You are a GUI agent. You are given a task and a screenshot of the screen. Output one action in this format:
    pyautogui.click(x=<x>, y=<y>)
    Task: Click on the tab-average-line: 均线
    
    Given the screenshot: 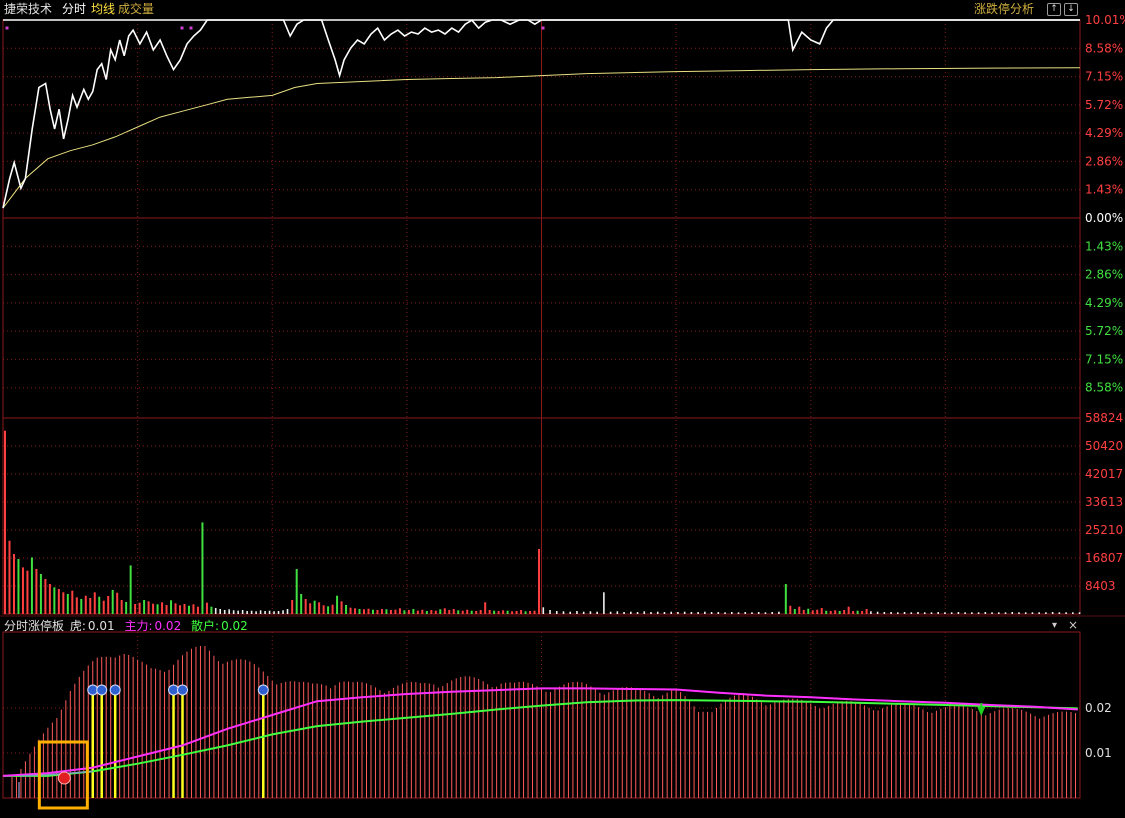 What is the action you would take?
    pyautogui.click(x=103, y=9)
    